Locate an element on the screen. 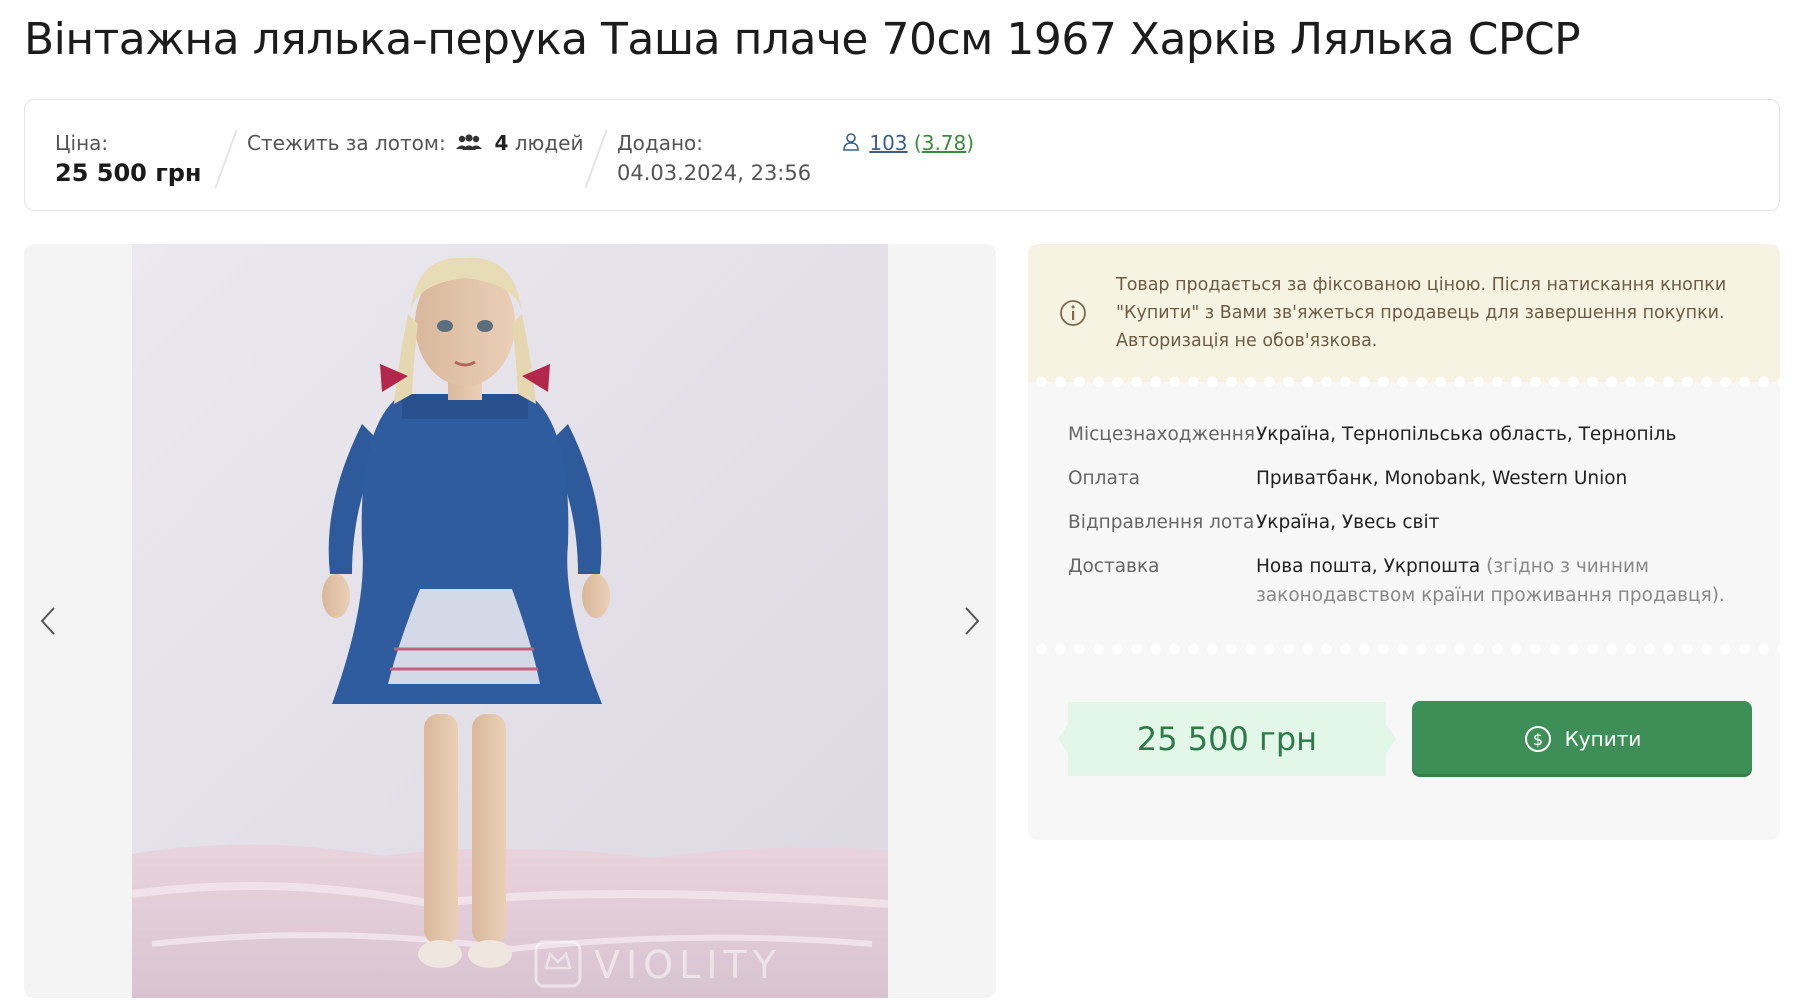 The width and height of the screenshot is (1804, 1000). watch-count: 4 is located at coordinates (501, 143).